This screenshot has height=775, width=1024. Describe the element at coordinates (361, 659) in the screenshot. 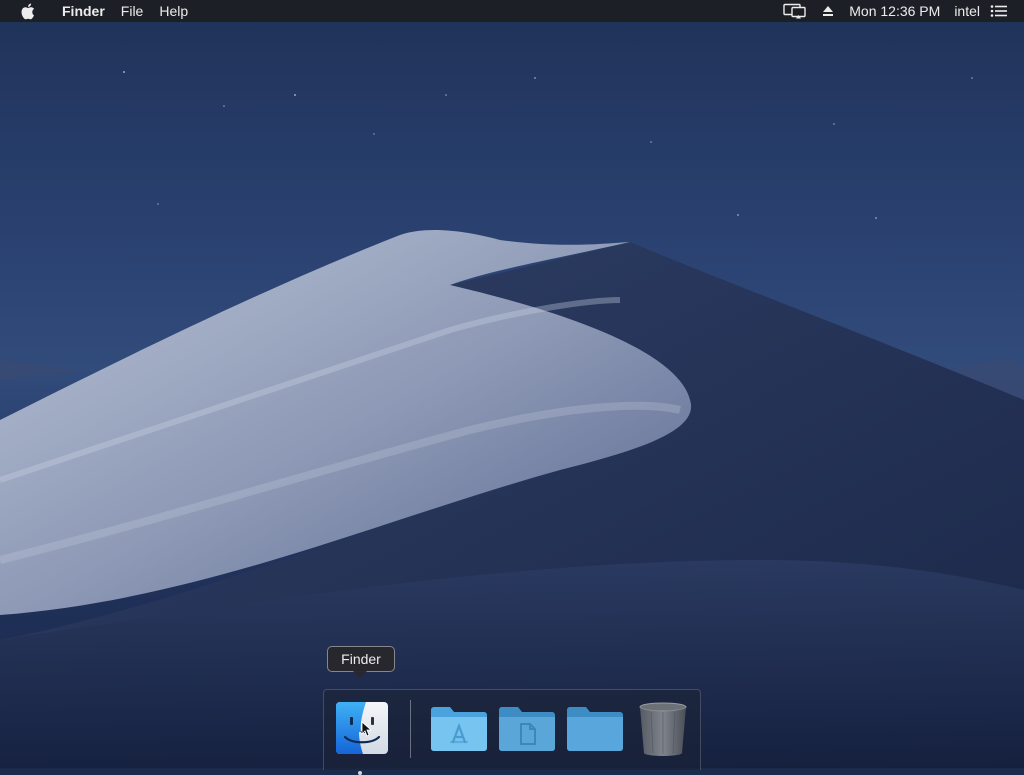

I see `dock-tooltip: Finder` at that location.